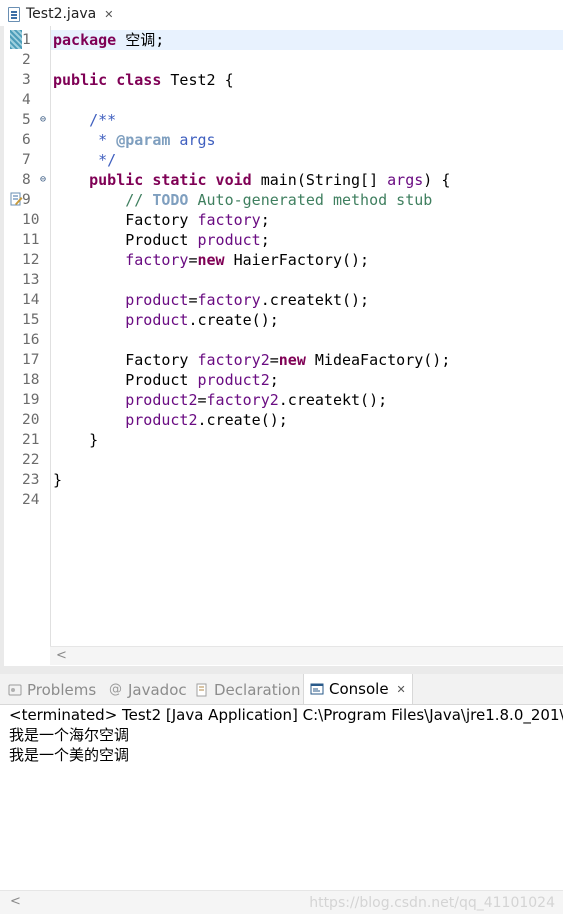 This screenshot has width=563, height=922. Describe the element at coordinates (306, 655) in the screenshot. I see `editor-horizontal-scrollbar: <` at that location.